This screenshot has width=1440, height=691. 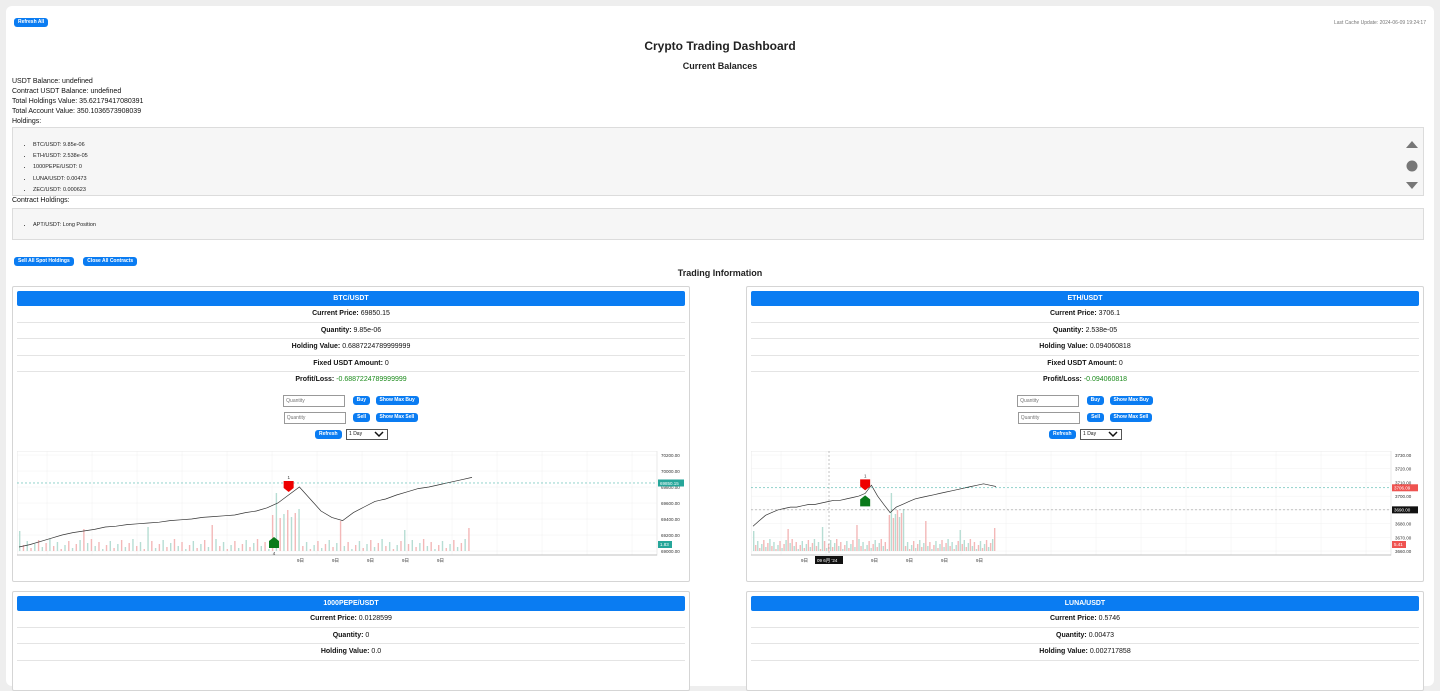 What do you see at coordinates (1412, 144) in the screenshot?
I see `scroll-up-icon` at bounding box center [1412, 144].